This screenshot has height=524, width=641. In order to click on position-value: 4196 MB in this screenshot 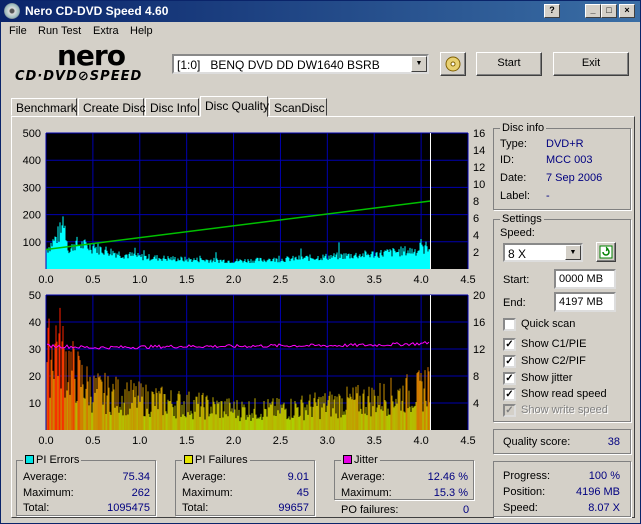, I will do `click(597, 492)`.